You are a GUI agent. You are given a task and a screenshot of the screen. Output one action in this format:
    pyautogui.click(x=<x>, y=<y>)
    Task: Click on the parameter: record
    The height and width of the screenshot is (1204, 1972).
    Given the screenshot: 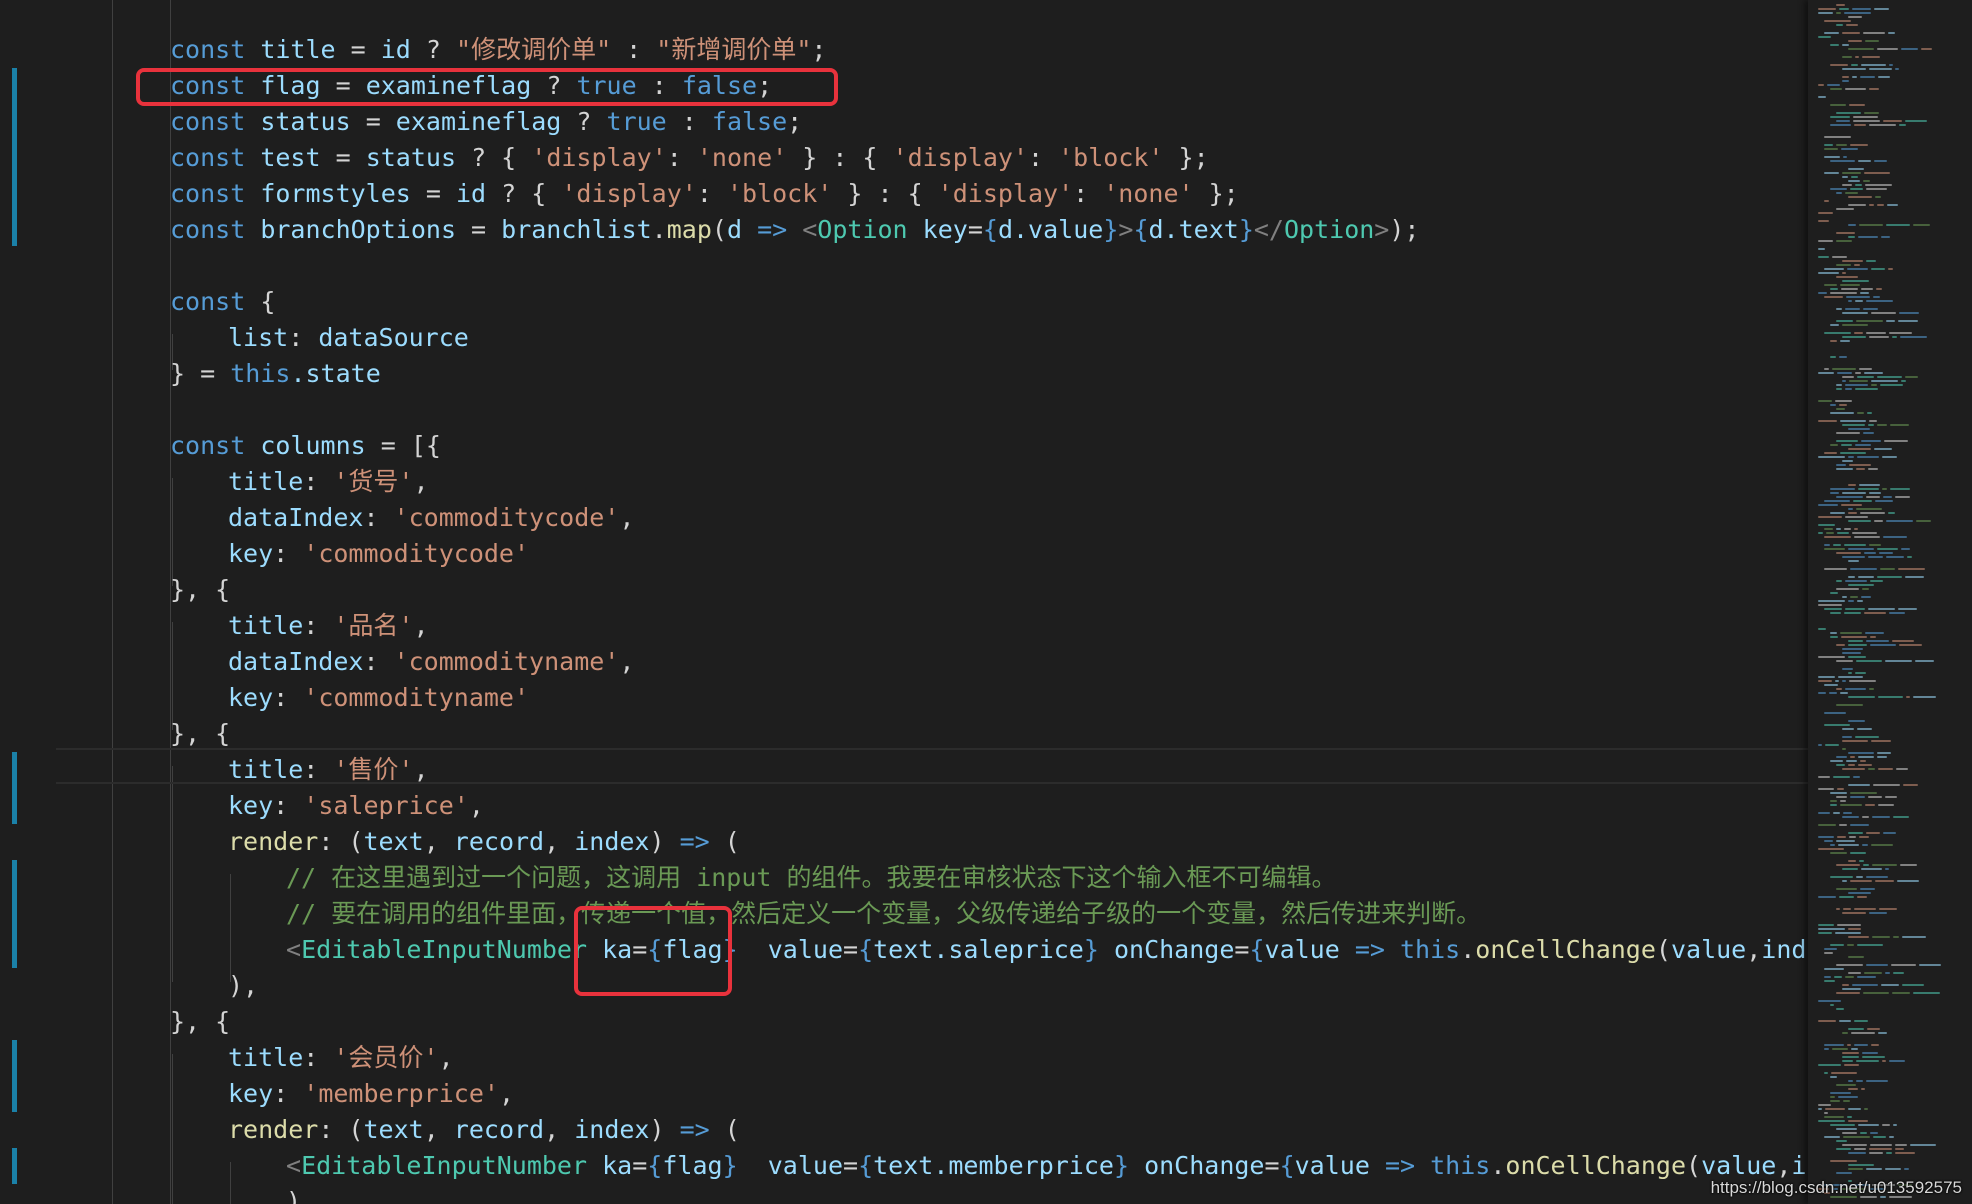 What is the action you would take?
    pyautogui.click(x=499, y=1129)
    